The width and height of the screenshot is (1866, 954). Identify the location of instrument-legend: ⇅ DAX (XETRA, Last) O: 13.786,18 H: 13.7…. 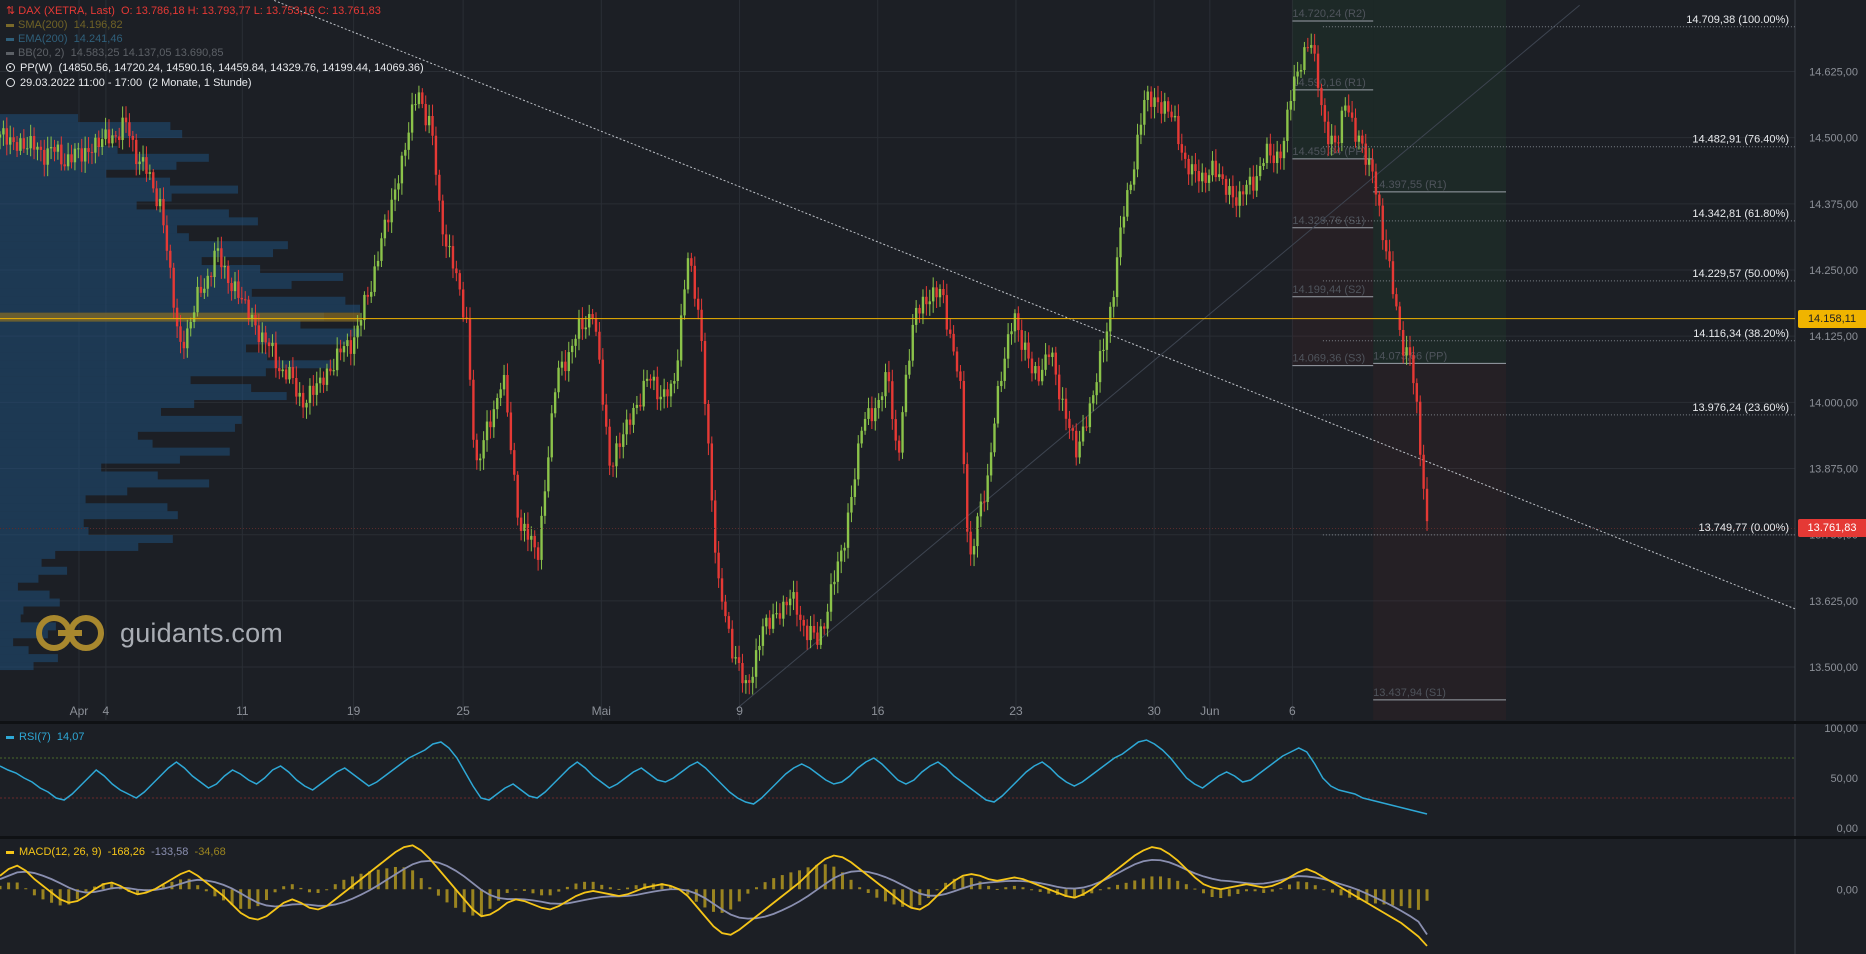
(193, 11).